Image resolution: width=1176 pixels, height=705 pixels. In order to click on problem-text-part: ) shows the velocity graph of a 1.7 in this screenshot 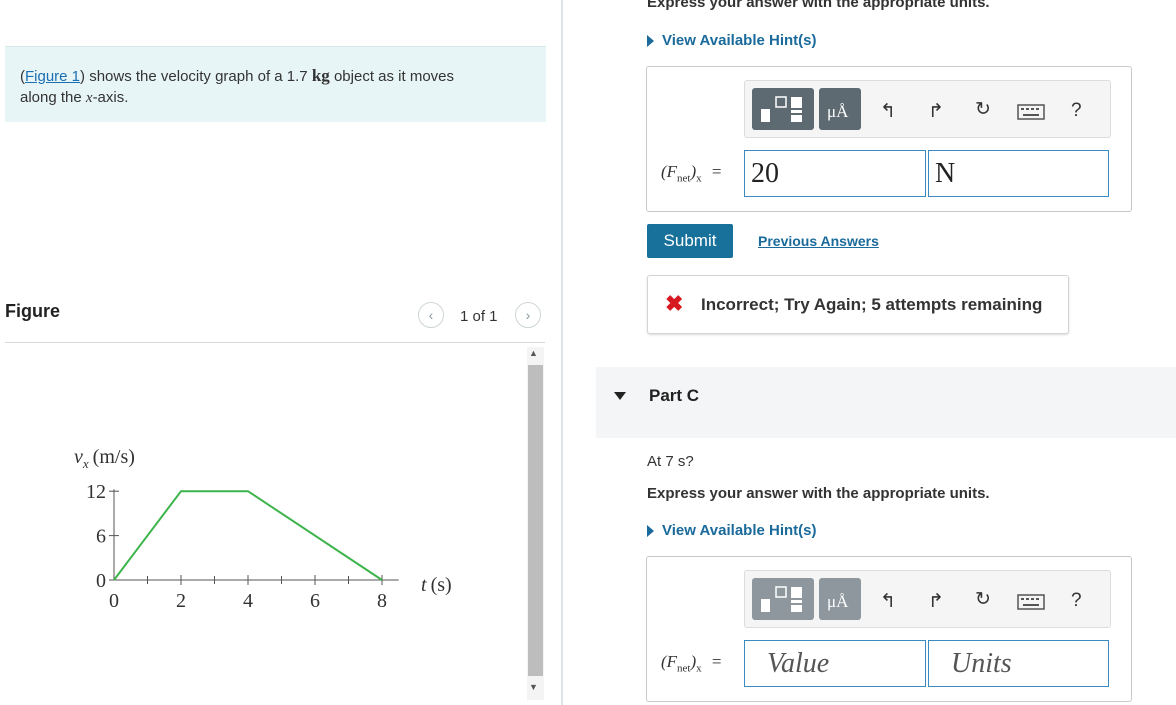, I will do `click(196, 76)`.